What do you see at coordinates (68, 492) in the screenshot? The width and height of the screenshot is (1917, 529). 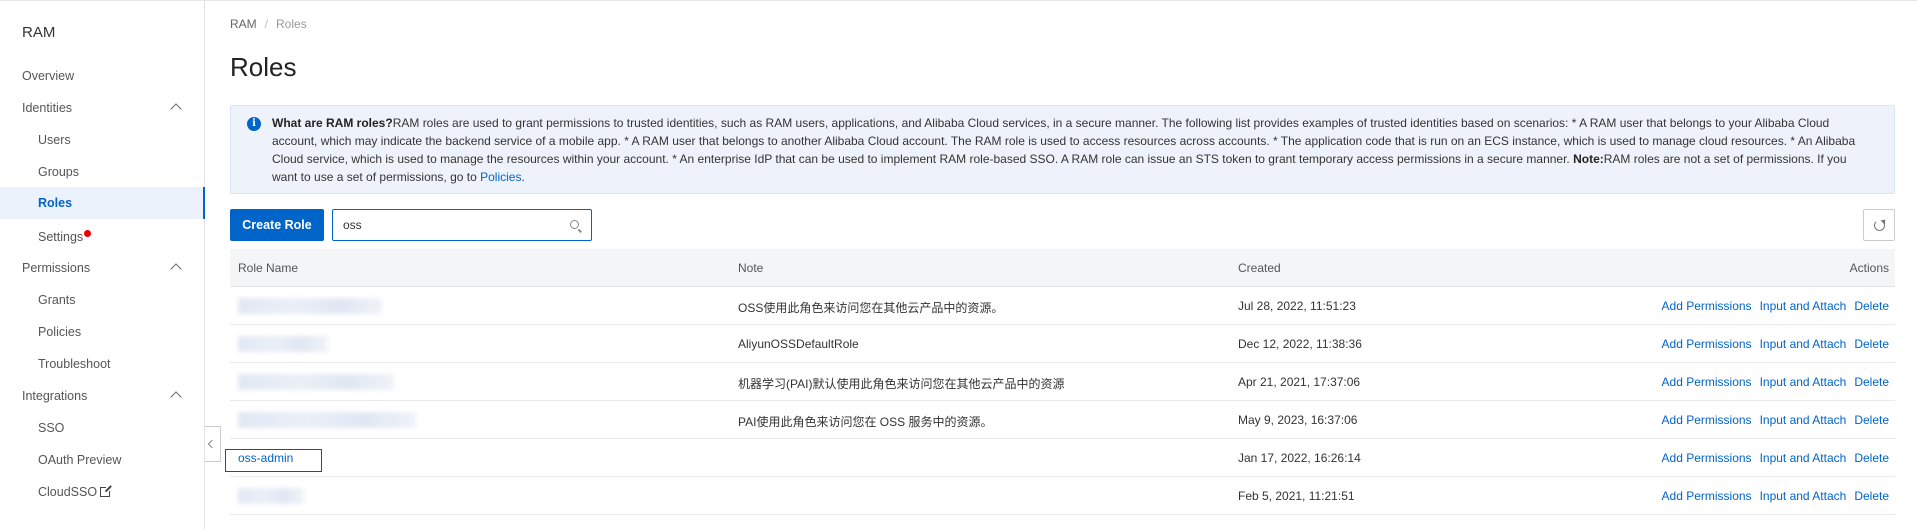 I see `sidebar-item-label: CloudSSO` at bounding box center [68, 492].